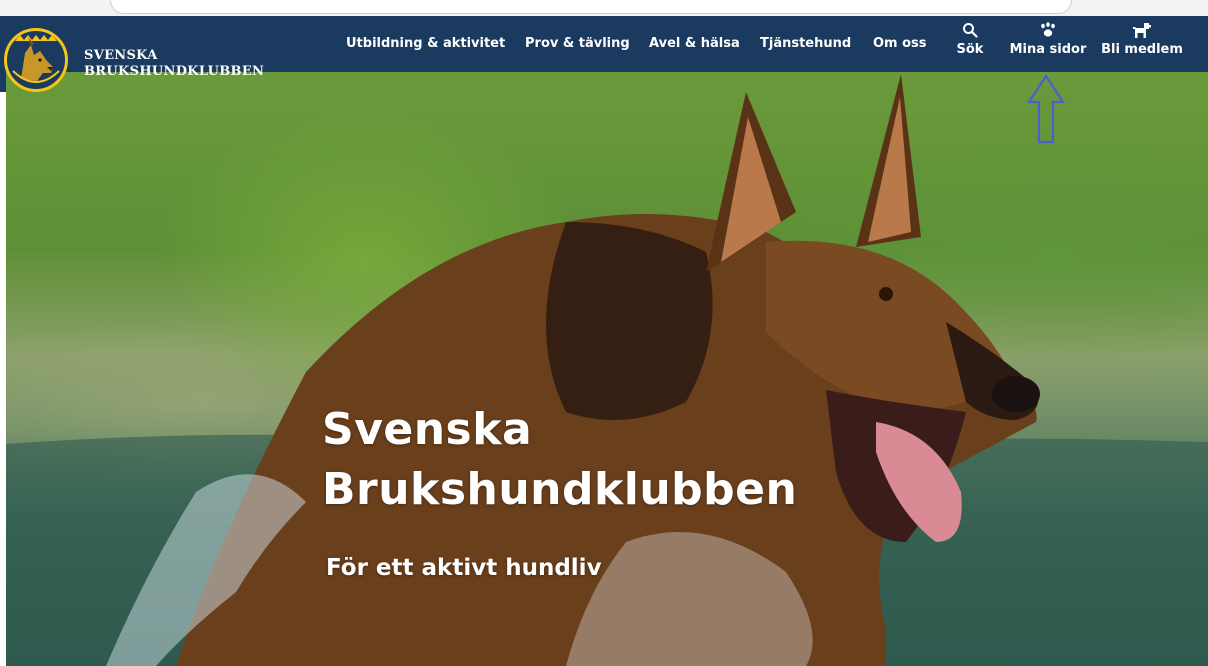 The image size is (1208, 666). Describe the element at coordinates (805, 43) in the screenshot. I see `nav-tjanstehund: Tjänstehund` at that location.